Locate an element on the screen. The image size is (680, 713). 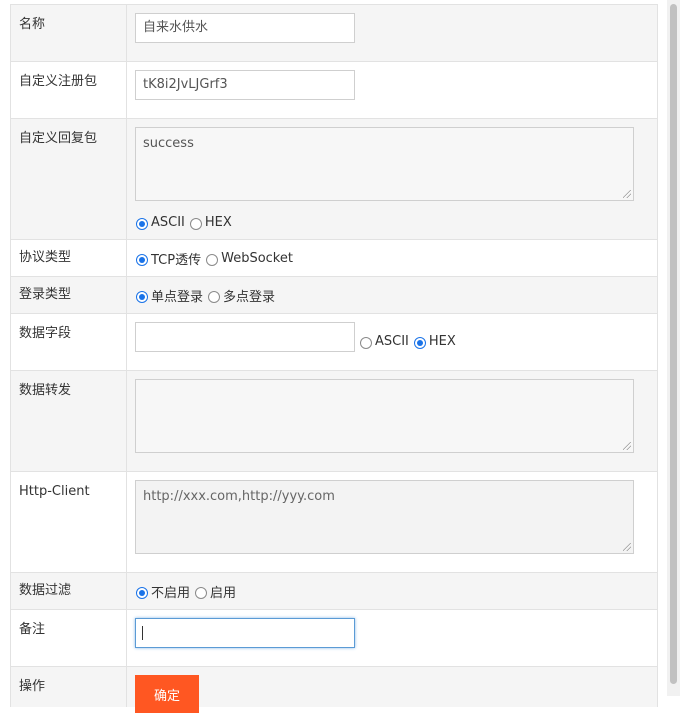
data-forward-textarea is located at coordinates (384, 416).